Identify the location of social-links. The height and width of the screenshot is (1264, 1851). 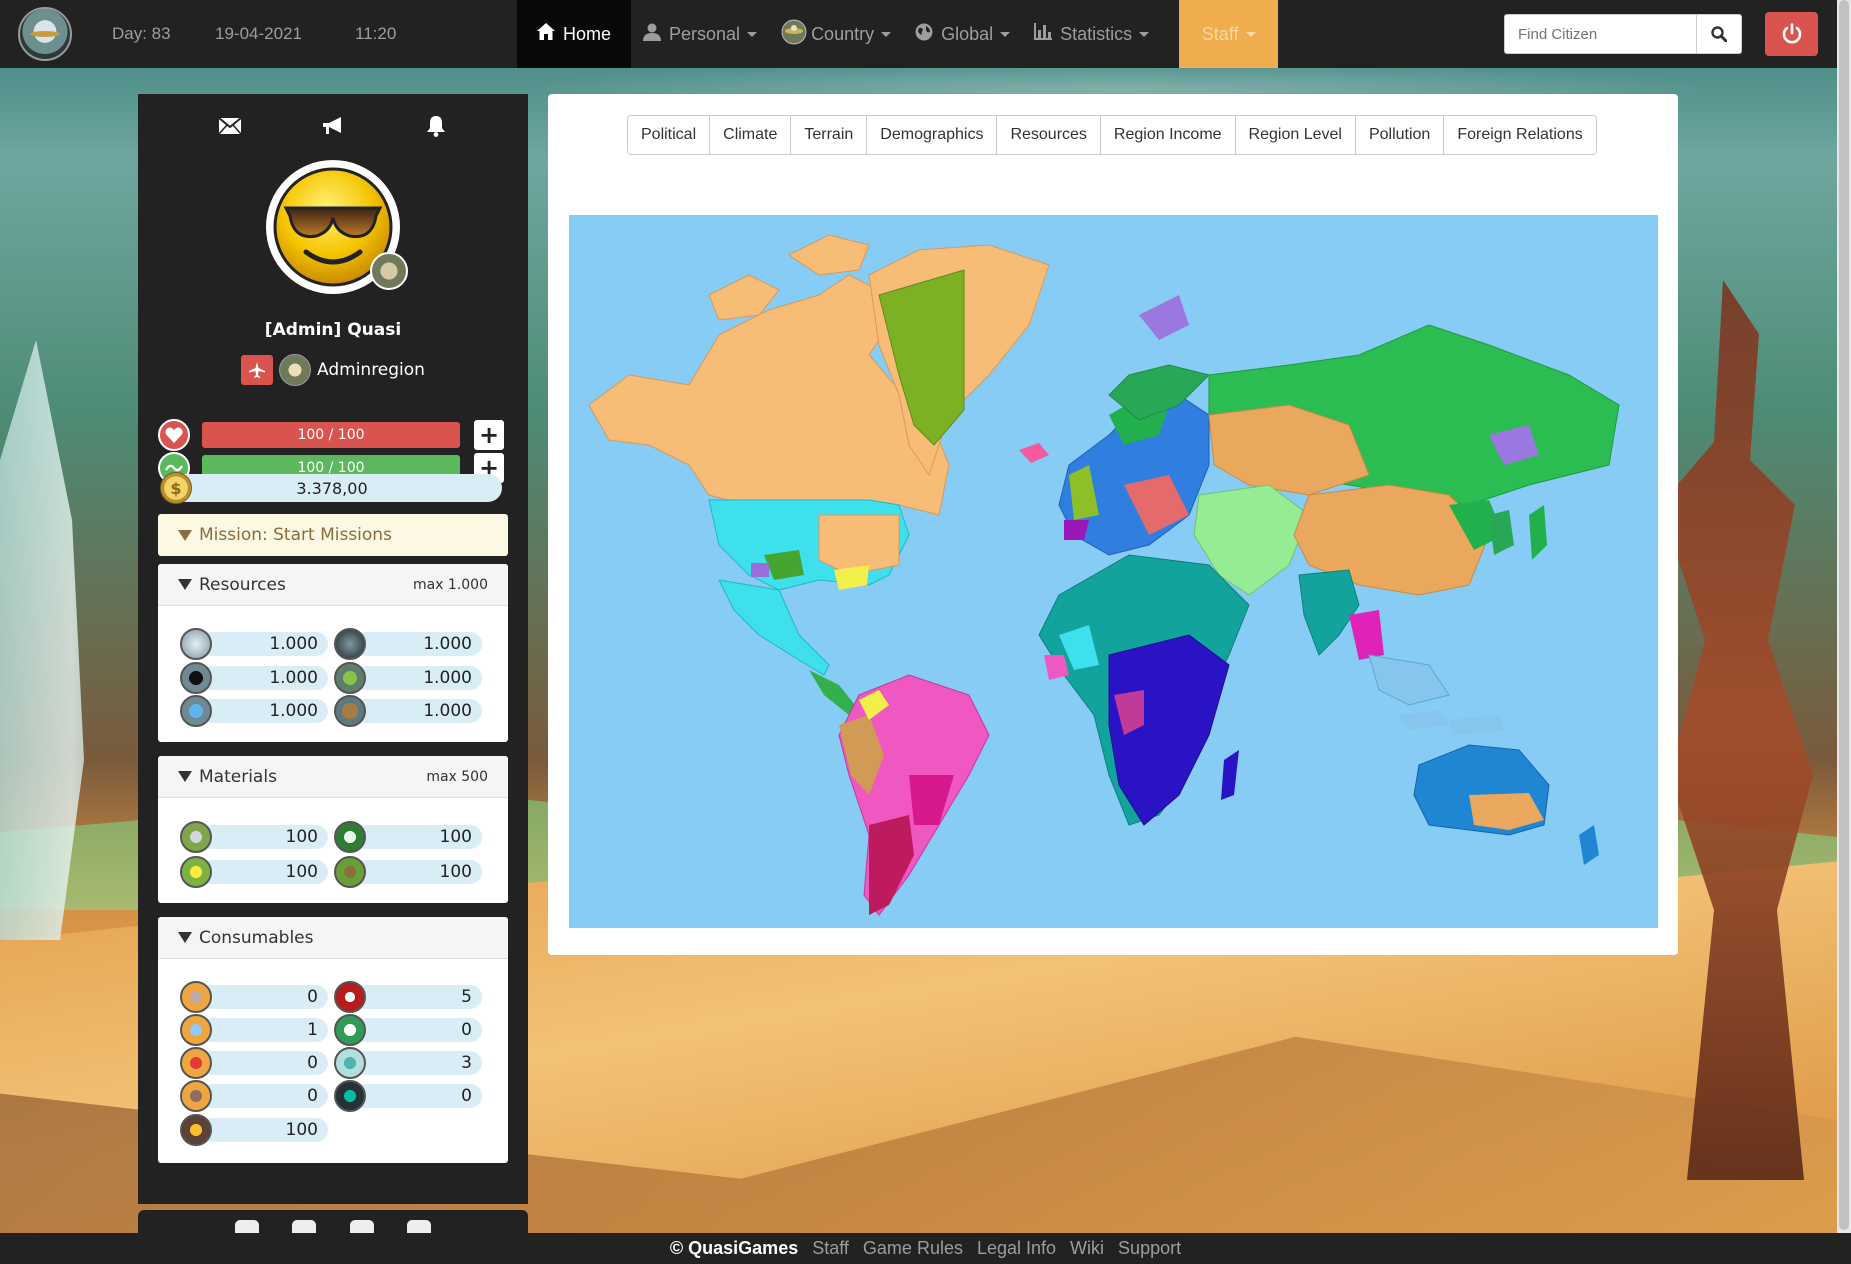
(333, 1222).